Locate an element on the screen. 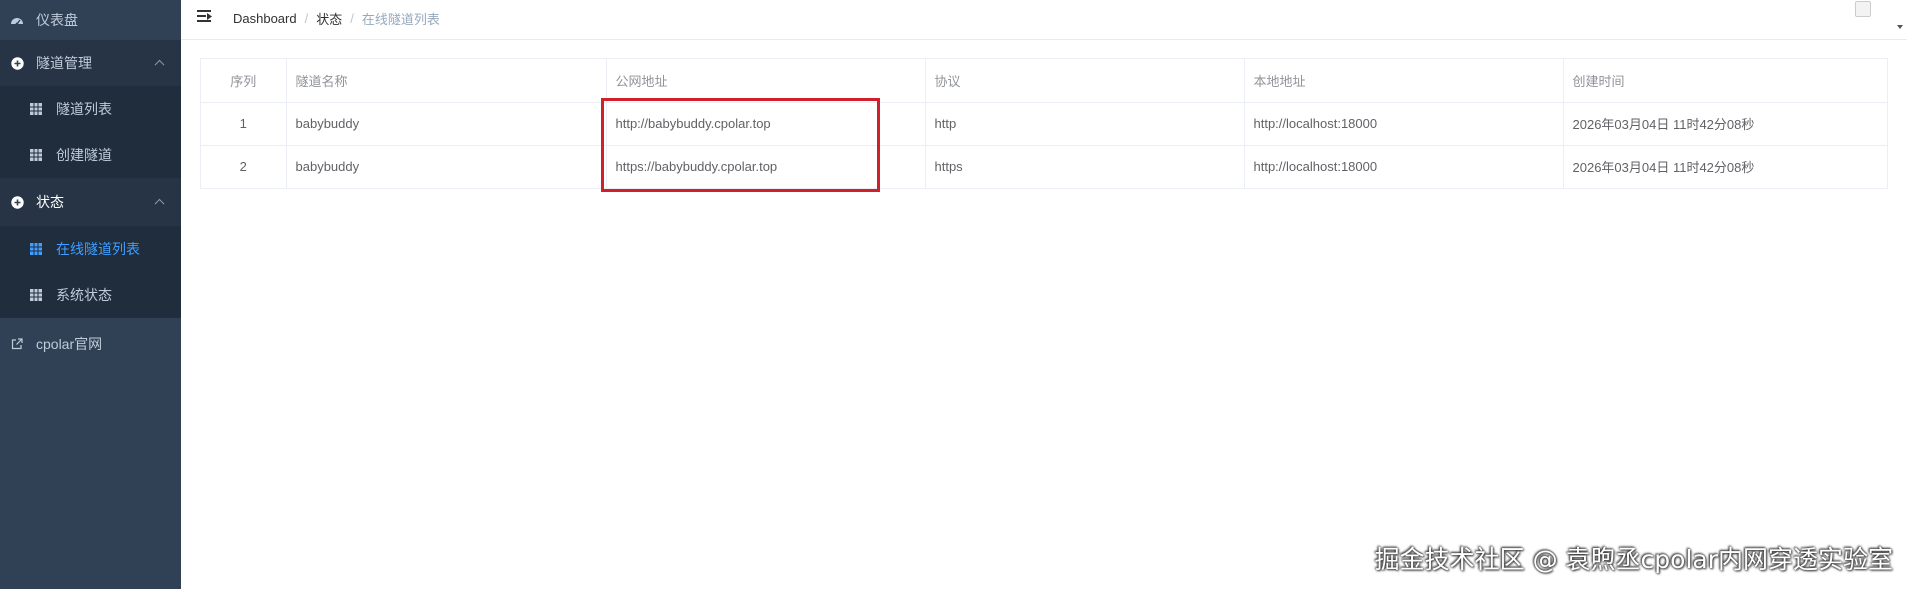  column-header-index: 序列 is located at coordinates (244, 81).